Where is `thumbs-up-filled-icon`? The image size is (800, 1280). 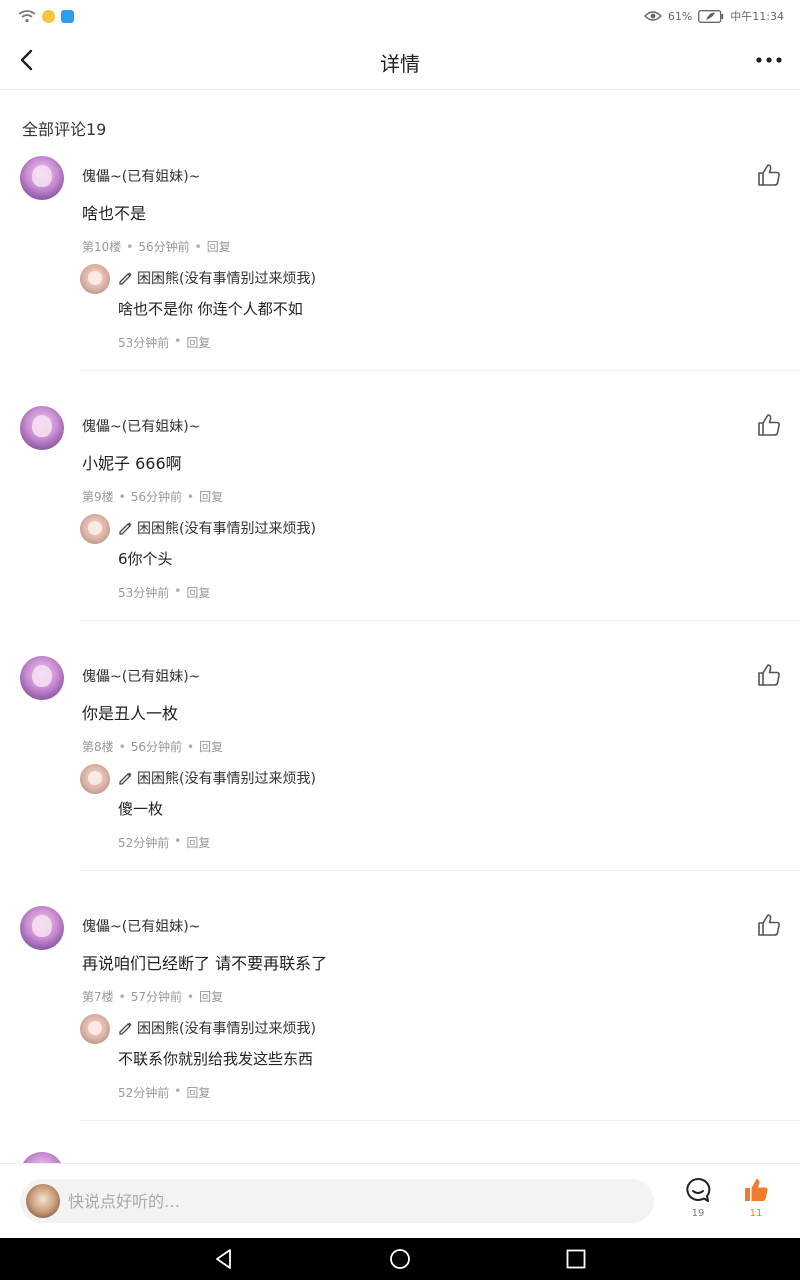
thumbs-up-filled-icon is located at coordinates (756, 1190).